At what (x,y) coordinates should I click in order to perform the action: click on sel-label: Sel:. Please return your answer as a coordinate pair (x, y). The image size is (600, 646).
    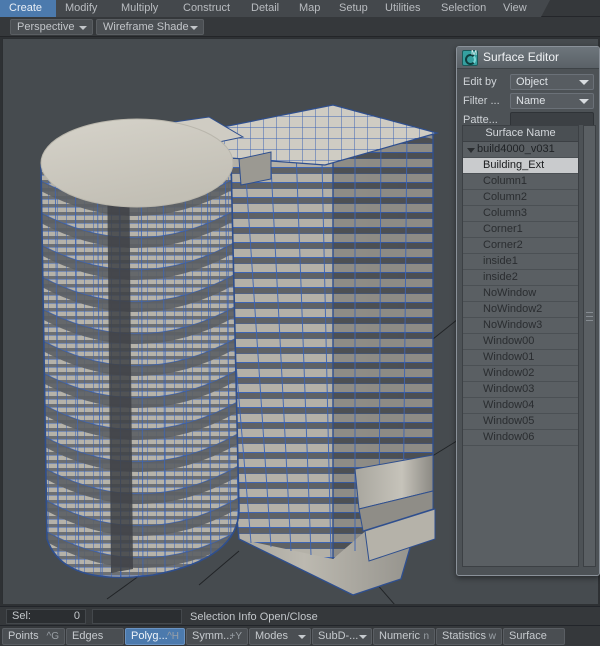
    Looking at the image, I should click on (21, 616).